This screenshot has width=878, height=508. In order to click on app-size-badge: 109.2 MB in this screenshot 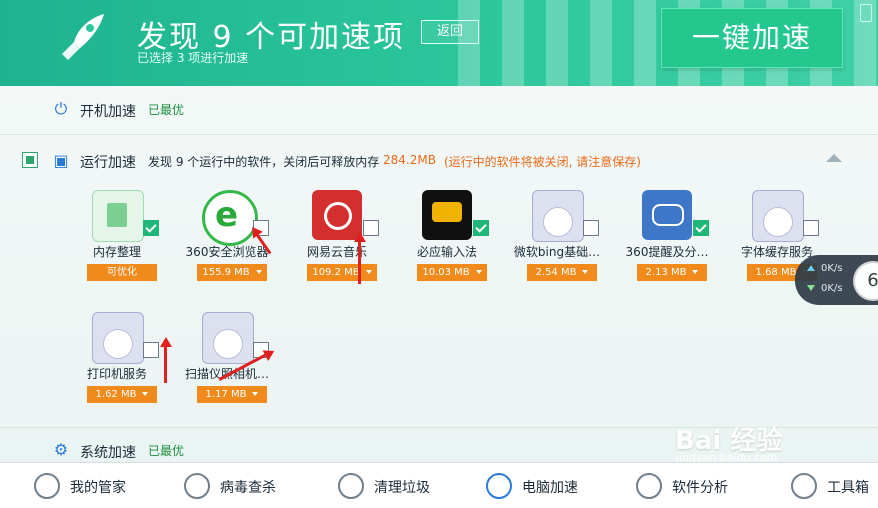, I will do `click(342, 272)`.